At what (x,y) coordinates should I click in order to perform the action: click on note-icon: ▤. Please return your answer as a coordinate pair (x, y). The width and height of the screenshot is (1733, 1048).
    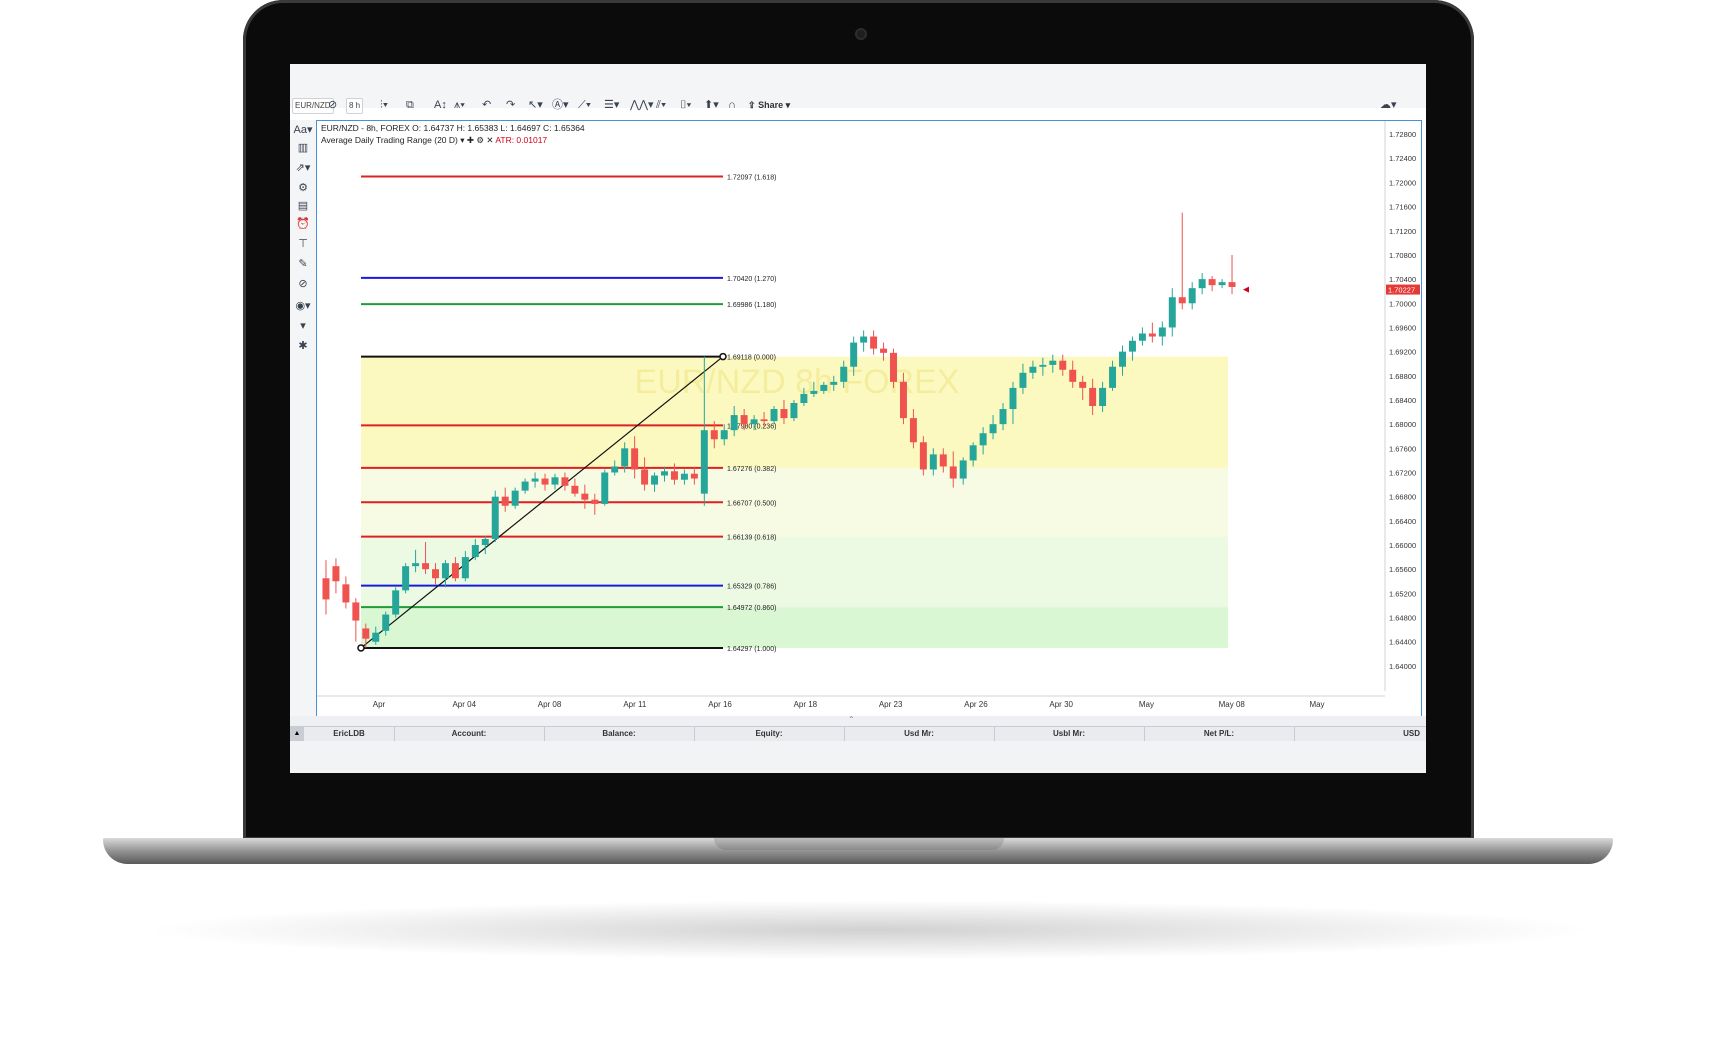
    Looking at the image, I should click on (303, 206).